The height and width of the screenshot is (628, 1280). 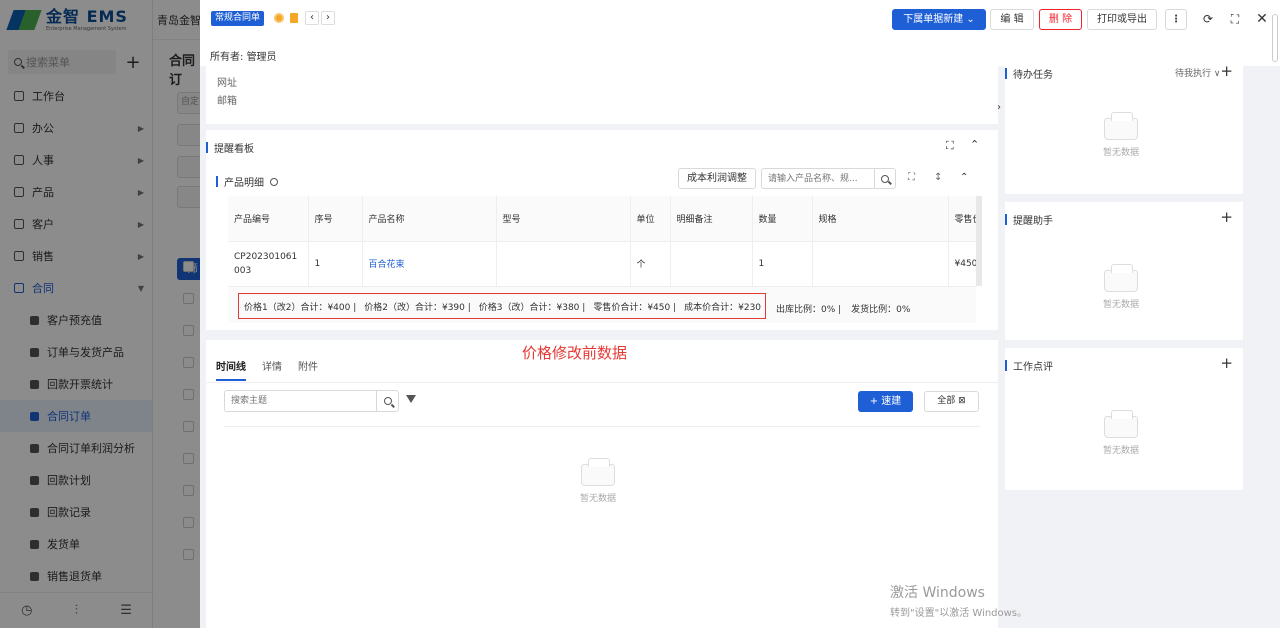 I want to click on board-title: 提醒看板, so click(x=230, y=147).